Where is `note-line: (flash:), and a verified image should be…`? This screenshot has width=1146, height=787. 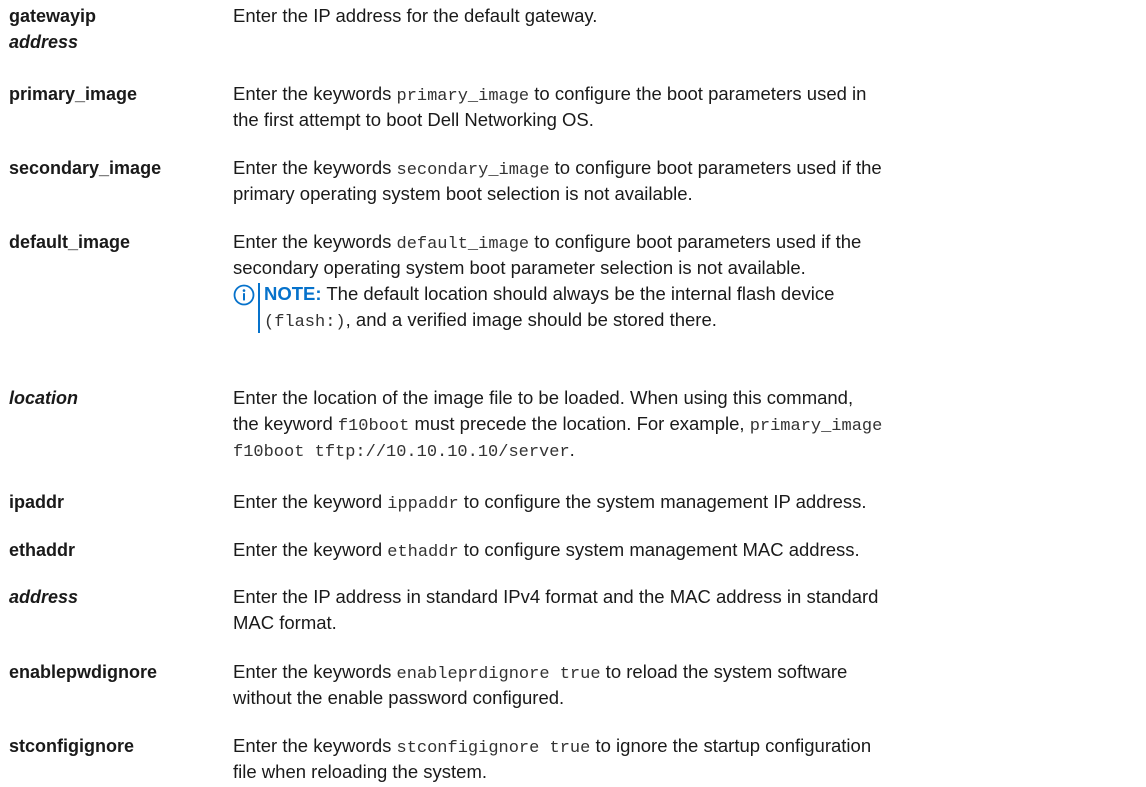 note-line: (flash:), and a verified image should be… is located at coordinates (549, 320).